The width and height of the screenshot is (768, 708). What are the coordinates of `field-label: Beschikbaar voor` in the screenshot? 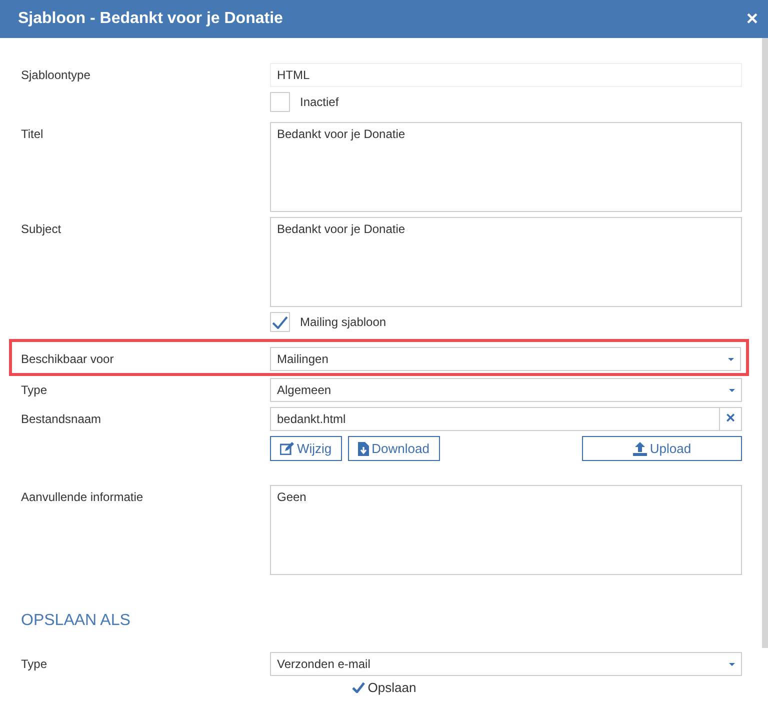 It's located at (67, 359).